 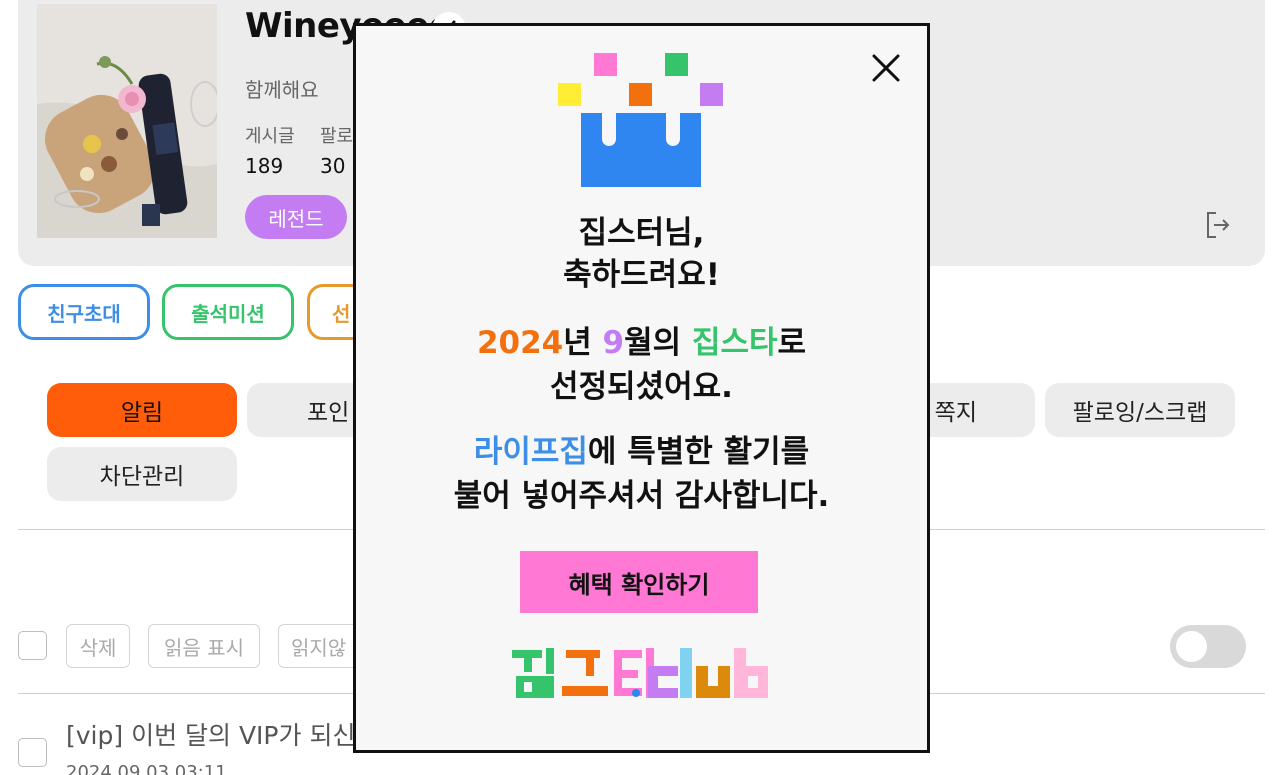 I want to click on profile-avatar, so click(x=127, y=121).